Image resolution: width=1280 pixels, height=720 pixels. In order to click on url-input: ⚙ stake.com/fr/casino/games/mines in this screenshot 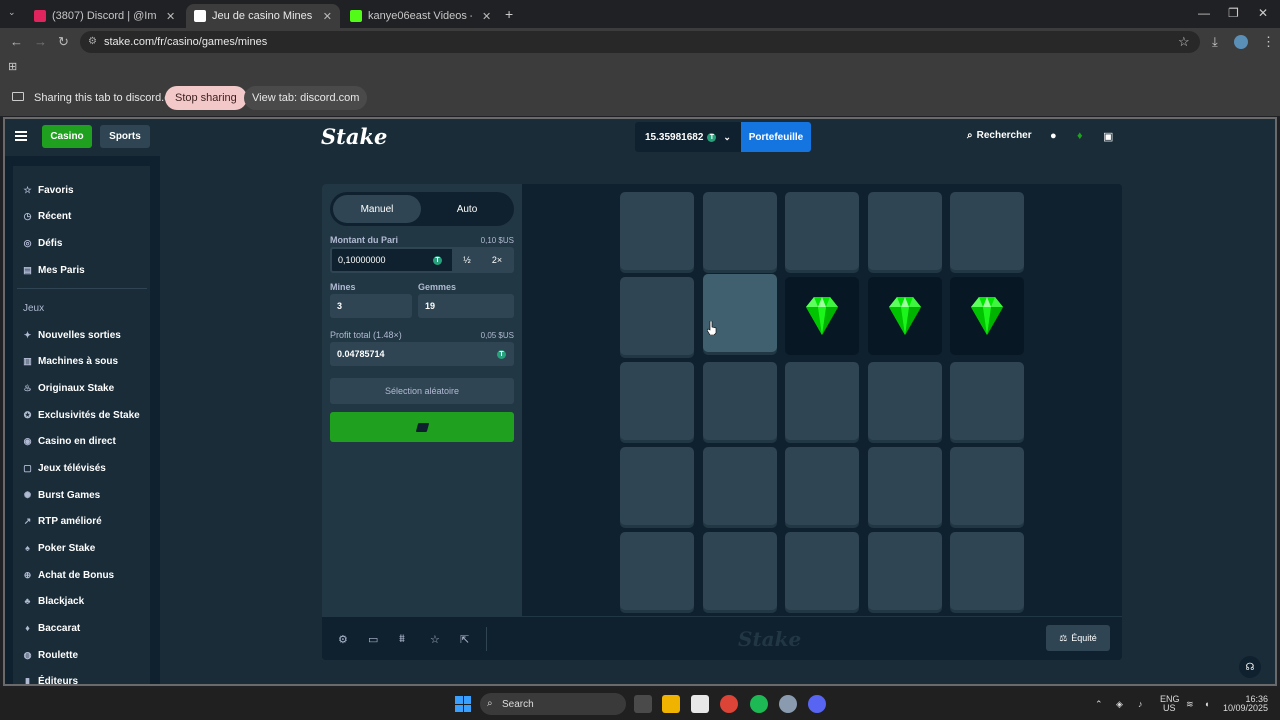, I will do `click(640, 42)`.